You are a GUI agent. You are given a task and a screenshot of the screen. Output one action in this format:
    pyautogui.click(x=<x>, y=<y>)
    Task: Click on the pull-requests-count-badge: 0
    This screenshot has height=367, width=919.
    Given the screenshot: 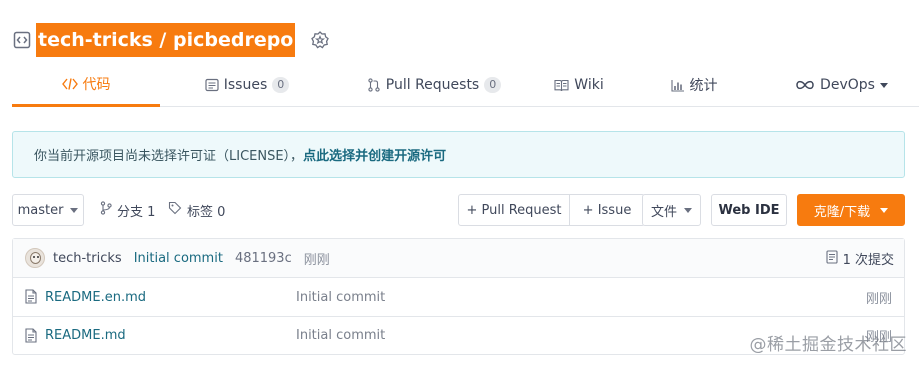 What is the action you would take?
    pyautogui.click(x=493, y=85)
    